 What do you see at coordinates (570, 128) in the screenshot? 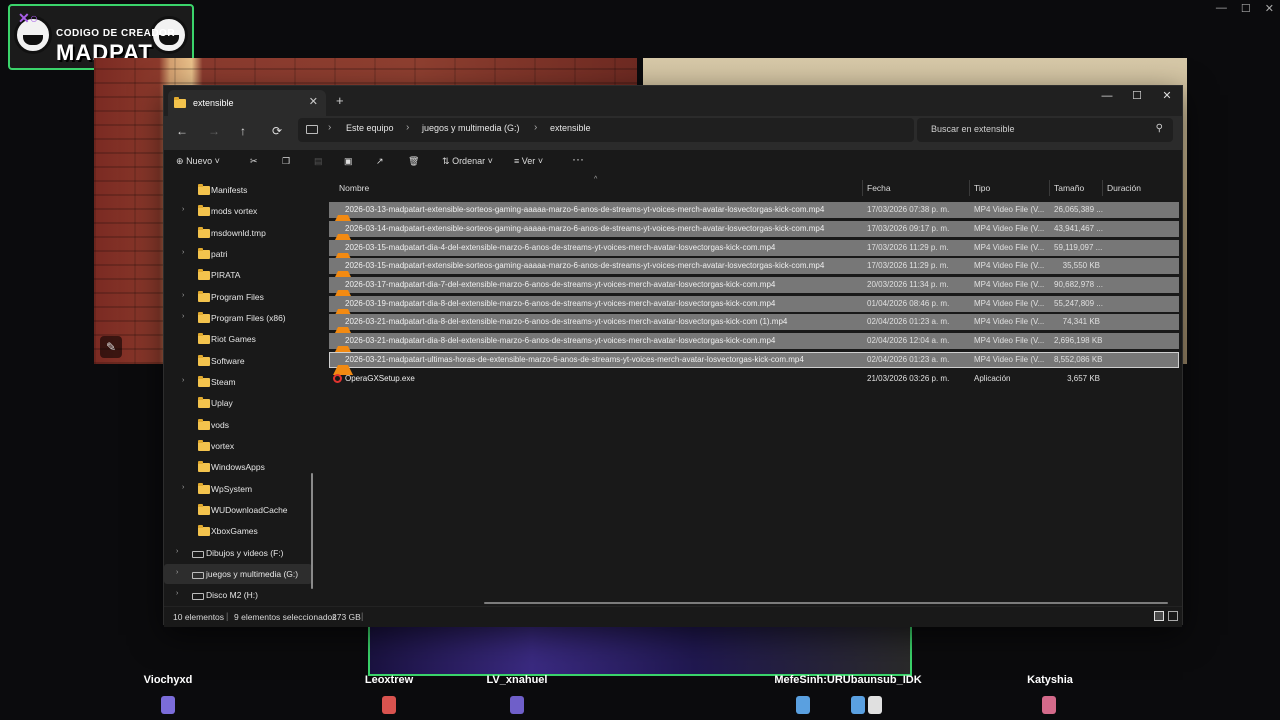
I see `breadcrumb-extensible: extensible` at bounding box center [570, 128].